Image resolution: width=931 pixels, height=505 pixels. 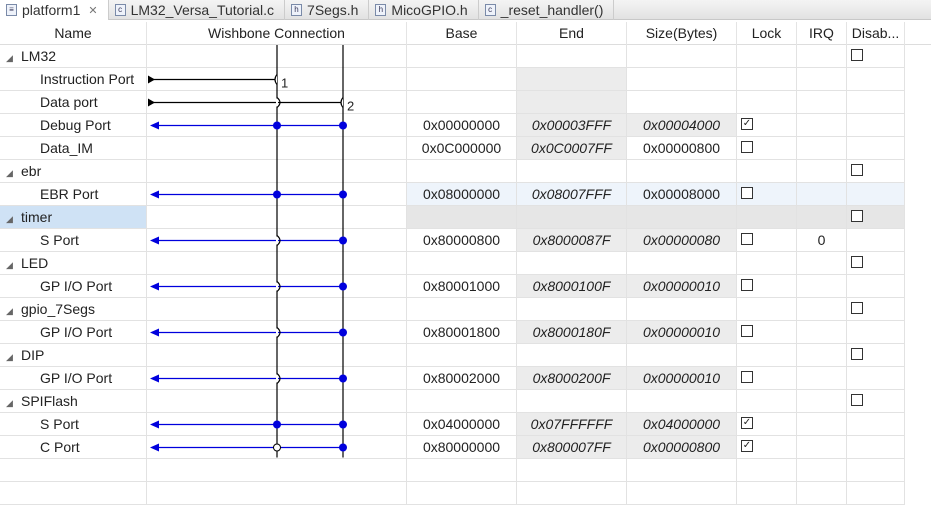 What do you see at coordinates (54, 10) in the screenshot?
I see `tab-0: ≡ platform1 ✕` at bounding box center [54, 10].